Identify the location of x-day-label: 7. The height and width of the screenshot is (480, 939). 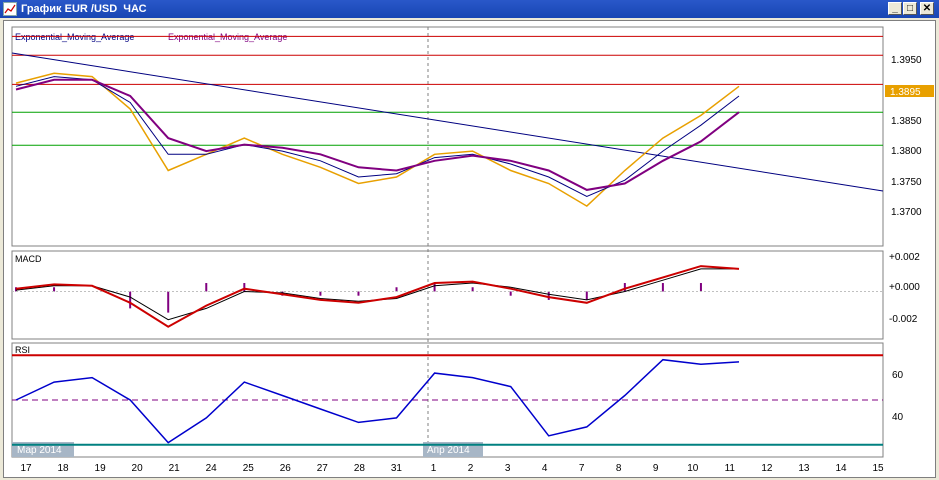
(582, 468).